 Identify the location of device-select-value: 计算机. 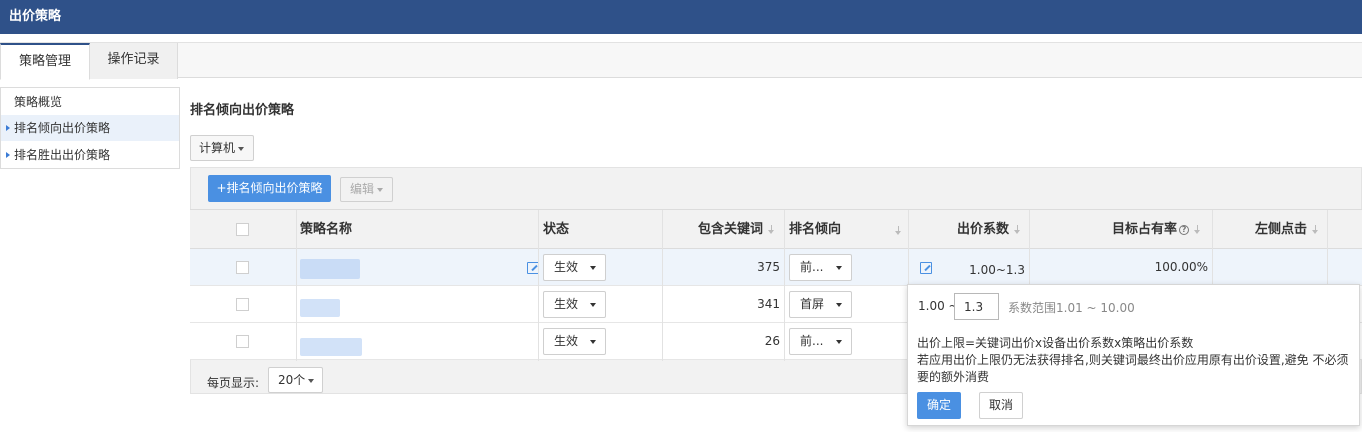
(217, 148).